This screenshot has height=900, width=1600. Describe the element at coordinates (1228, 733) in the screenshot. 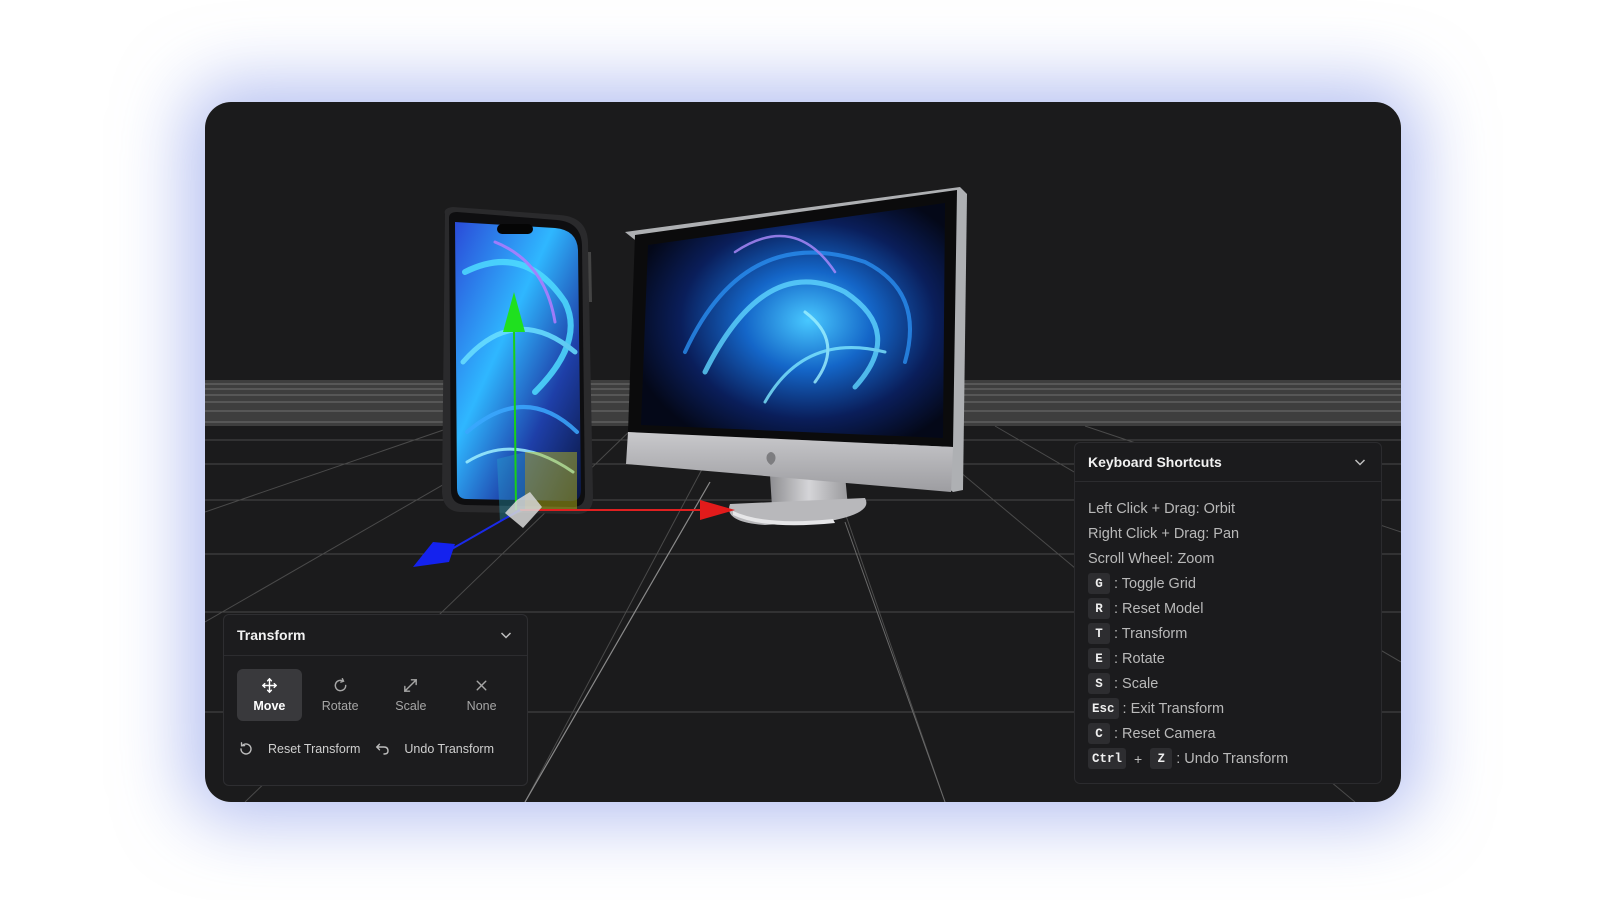

I see `shortcut-reset-camera: C : Reset Camera` at that location.